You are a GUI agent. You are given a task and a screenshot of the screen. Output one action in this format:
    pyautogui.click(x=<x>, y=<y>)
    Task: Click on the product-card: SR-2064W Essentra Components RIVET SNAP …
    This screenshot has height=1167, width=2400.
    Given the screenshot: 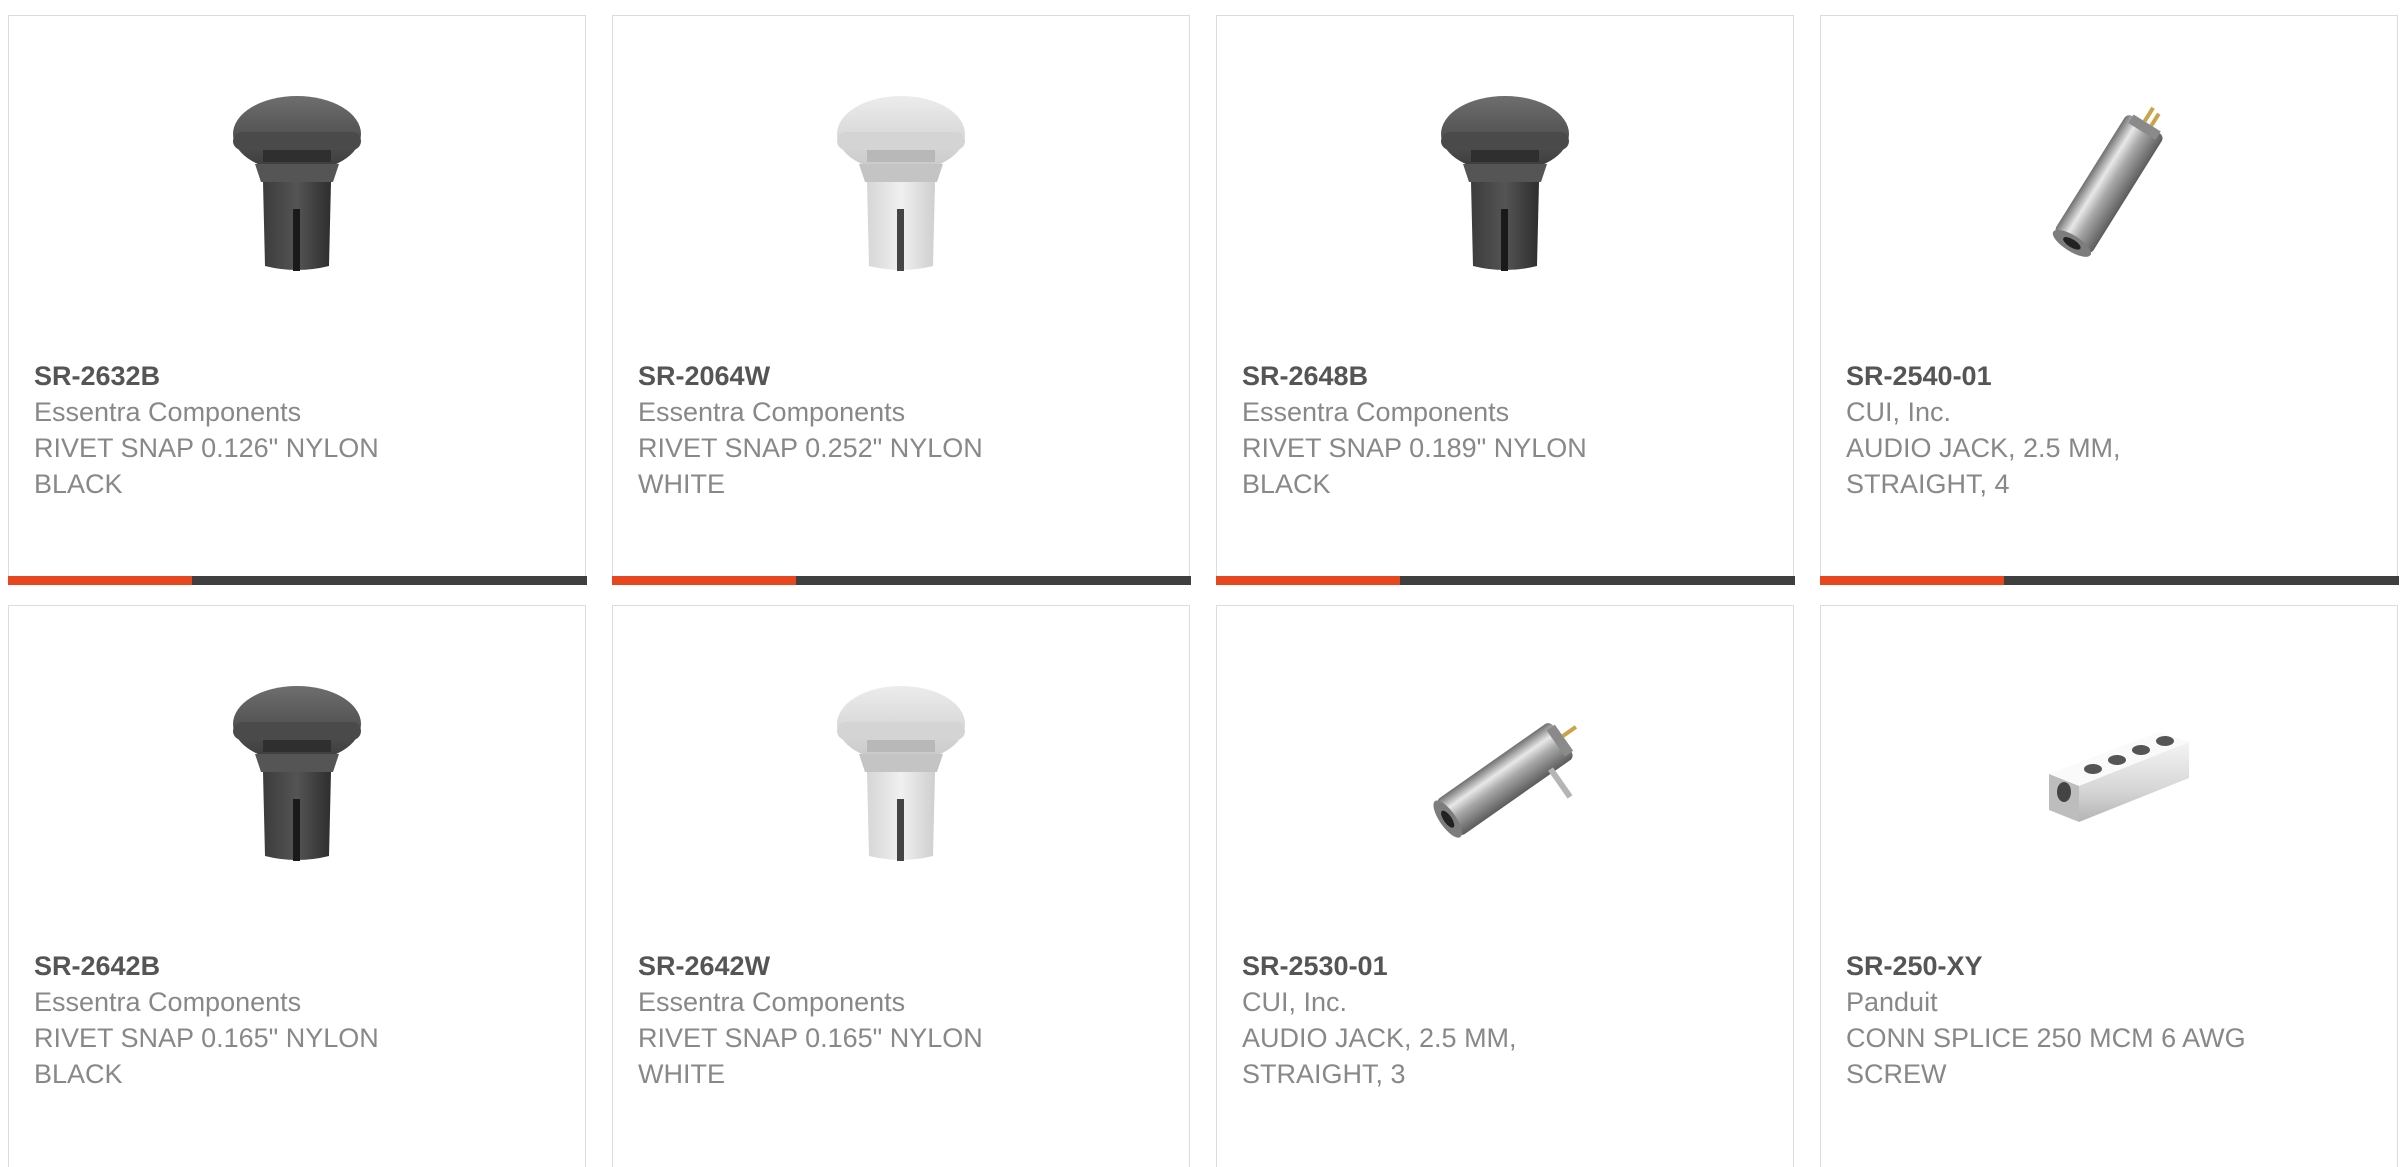 What is the action you would take?
    pyautogui.click(x=901, y=300)
    